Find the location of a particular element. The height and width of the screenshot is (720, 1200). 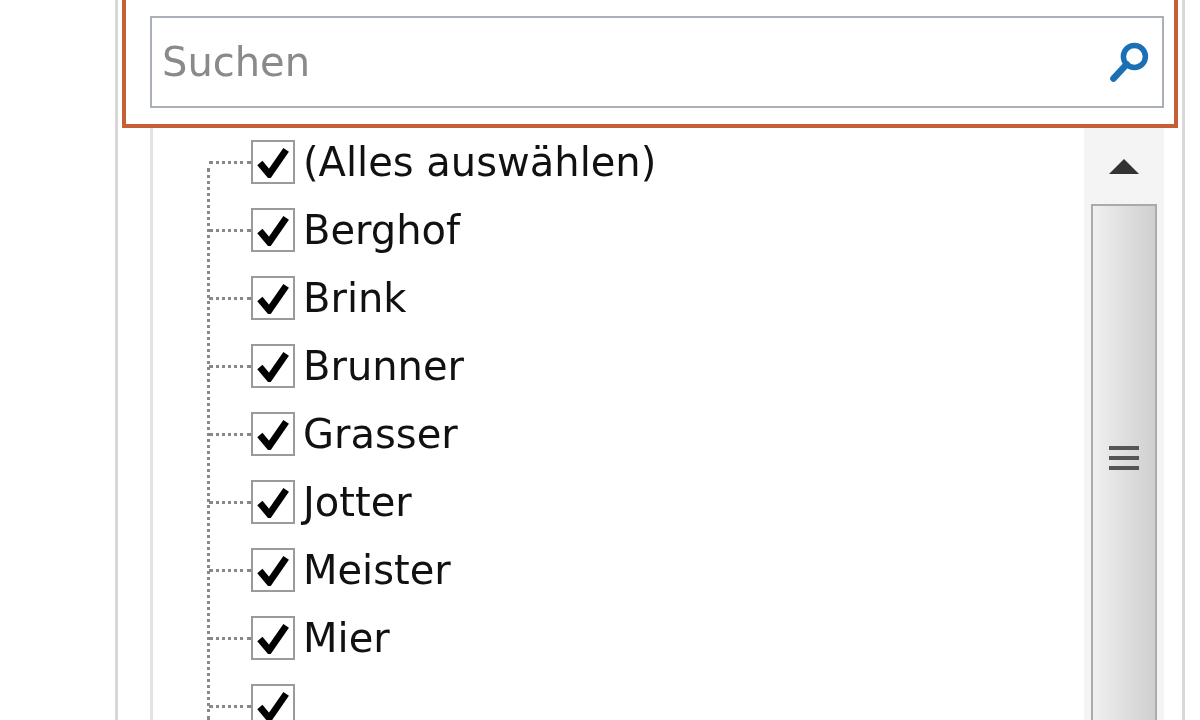

grip-icon is located at coordinates (1124, 458).